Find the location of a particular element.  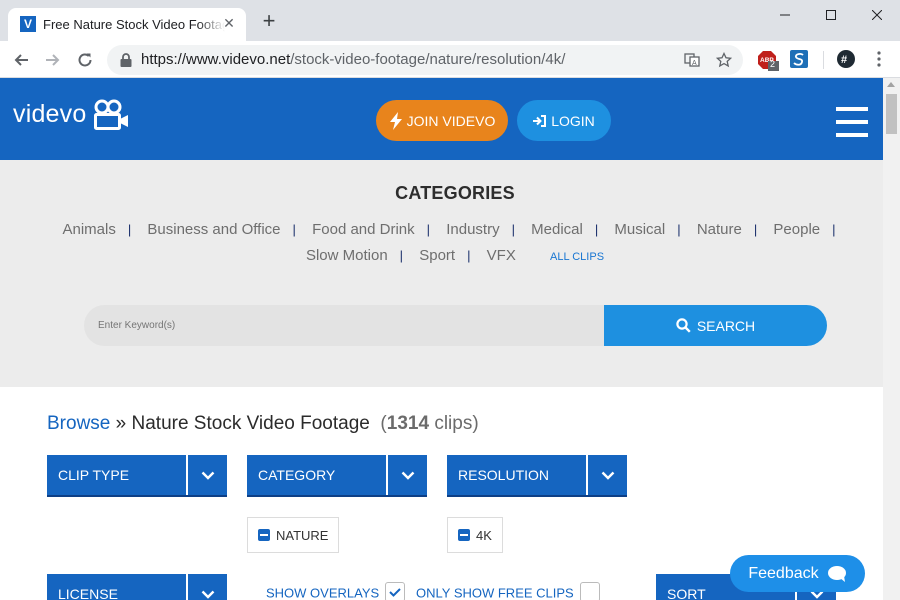

tab-title: Free Nature Stock Video Footage is located at coordinates (134, 24).